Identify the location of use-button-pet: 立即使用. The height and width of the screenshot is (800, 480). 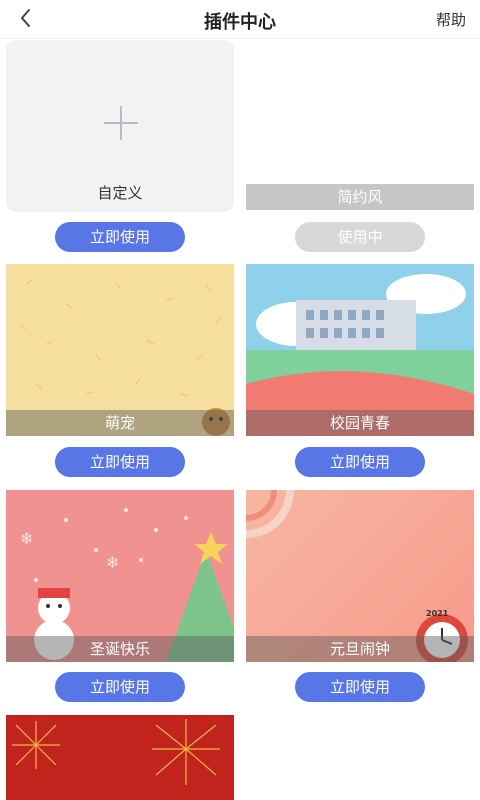
(120, 462).